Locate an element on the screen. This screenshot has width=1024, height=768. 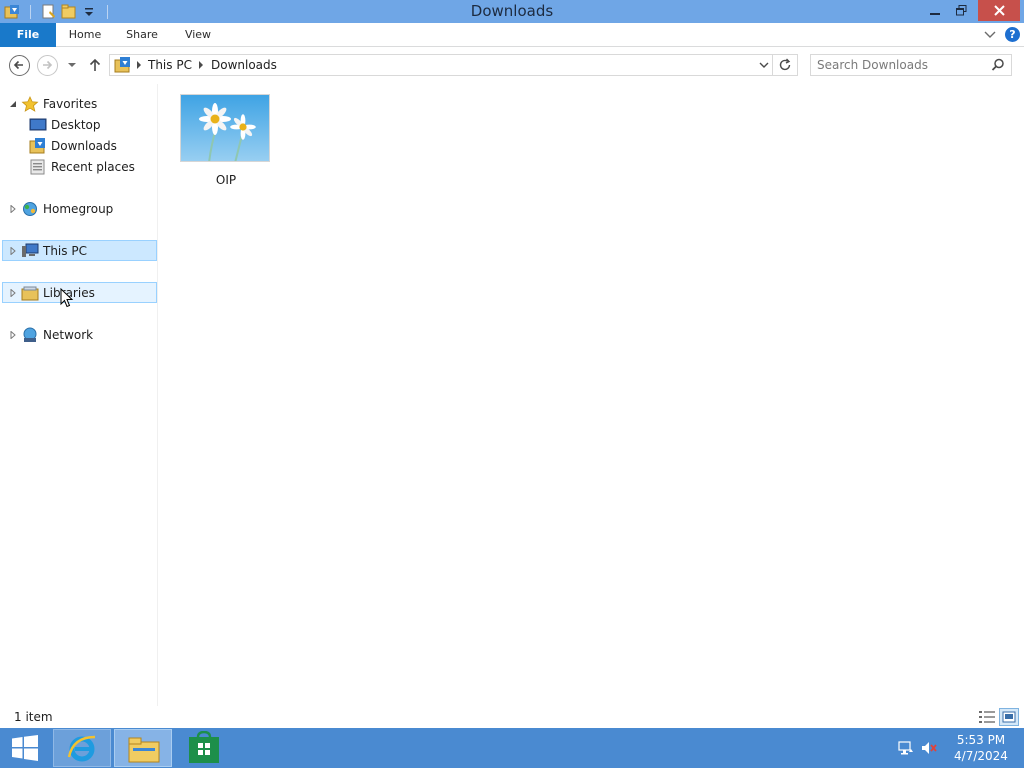
taskbar-store is located at coordinates (204, 748).